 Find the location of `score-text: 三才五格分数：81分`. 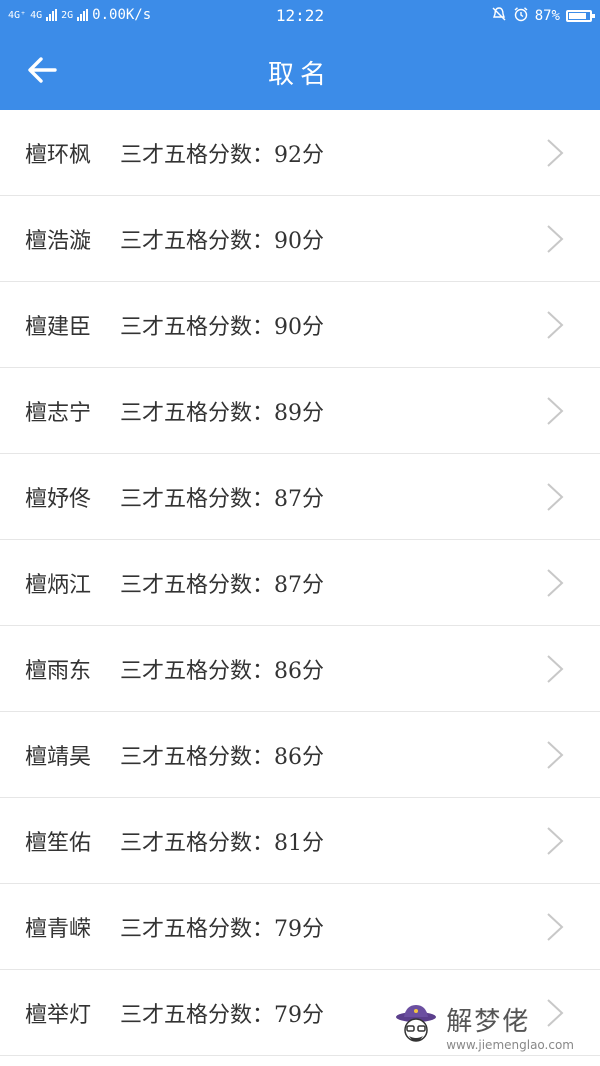

score-text: 三才五格分数：81分 is located at coordinates (222, 843).